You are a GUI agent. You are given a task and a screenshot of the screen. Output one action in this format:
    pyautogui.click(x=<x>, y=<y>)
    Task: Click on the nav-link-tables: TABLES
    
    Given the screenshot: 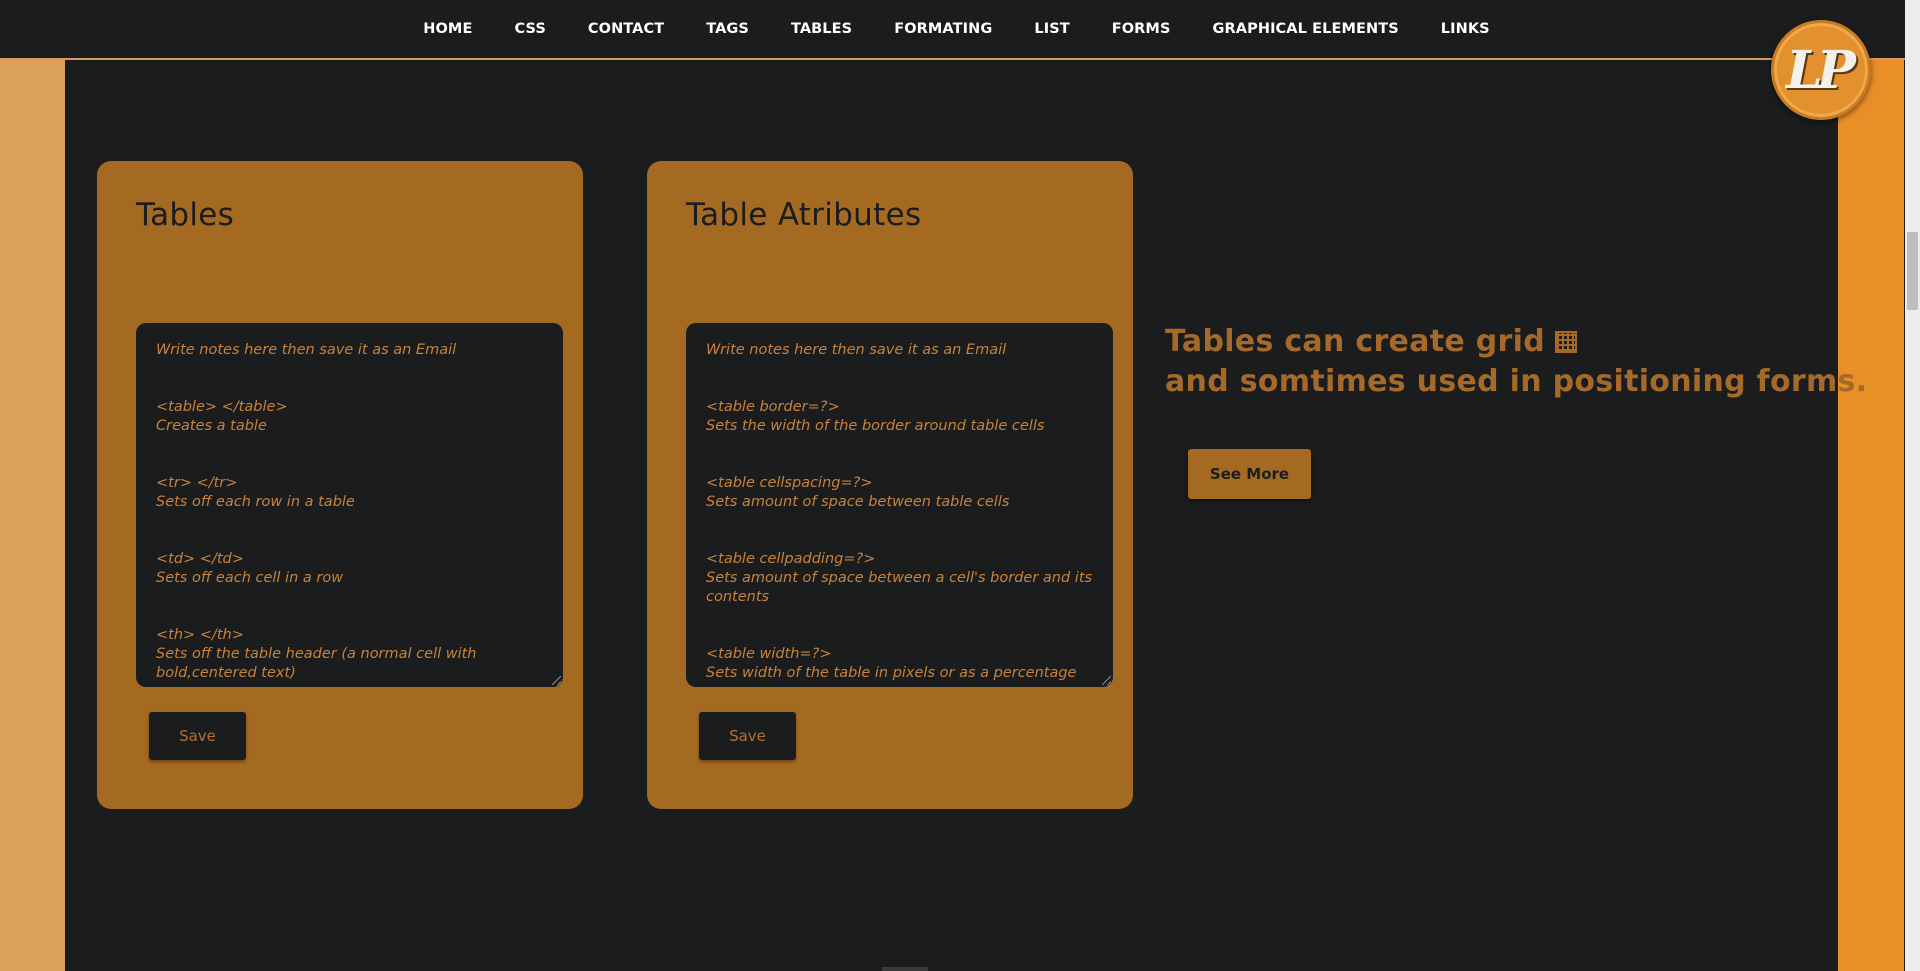 What is the action you would take?
    pyautogui.click(x=821, y=29)
    